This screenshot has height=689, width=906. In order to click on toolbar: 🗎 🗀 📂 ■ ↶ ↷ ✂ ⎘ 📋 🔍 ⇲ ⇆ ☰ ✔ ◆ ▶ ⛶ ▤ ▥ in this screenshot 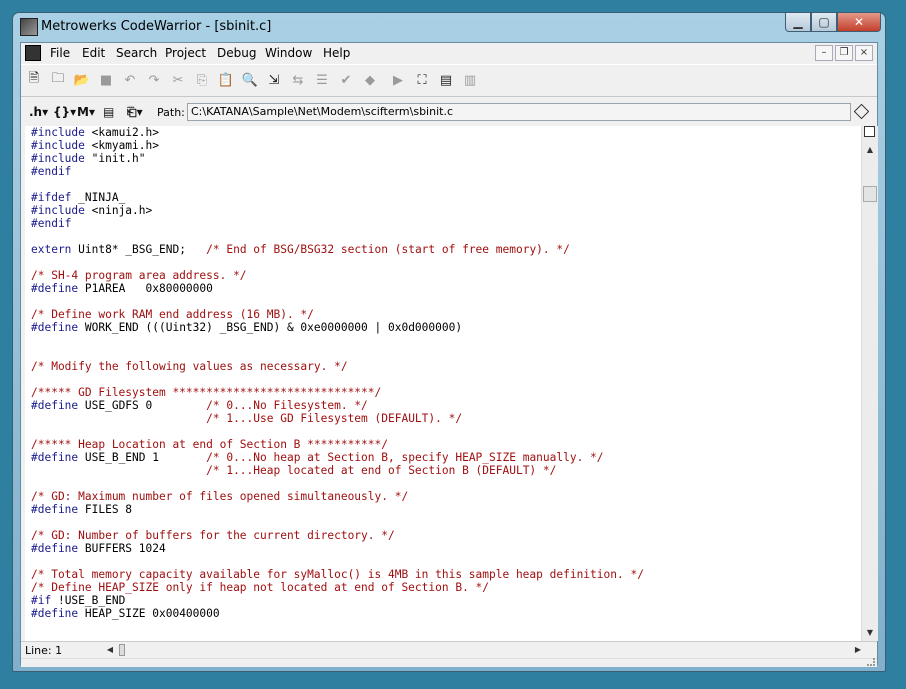, I will do `click(449, 80)`.